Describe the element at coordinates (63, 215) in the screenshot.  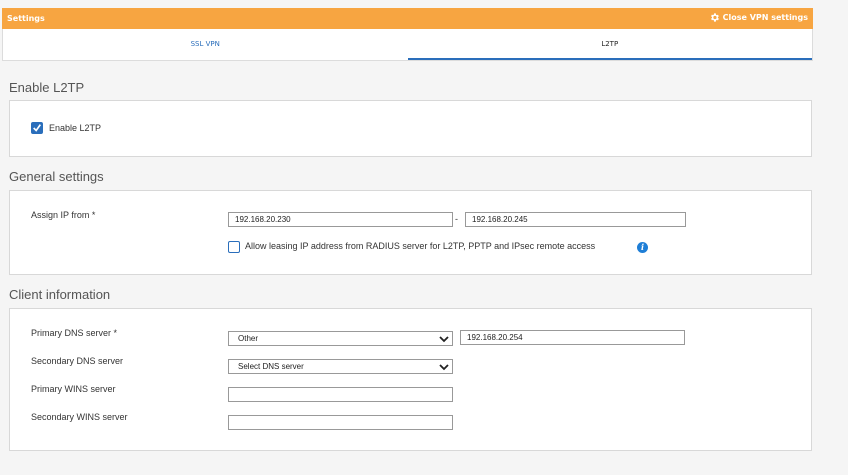
I see `assign-ip-label: Assign IP from *` at that location.